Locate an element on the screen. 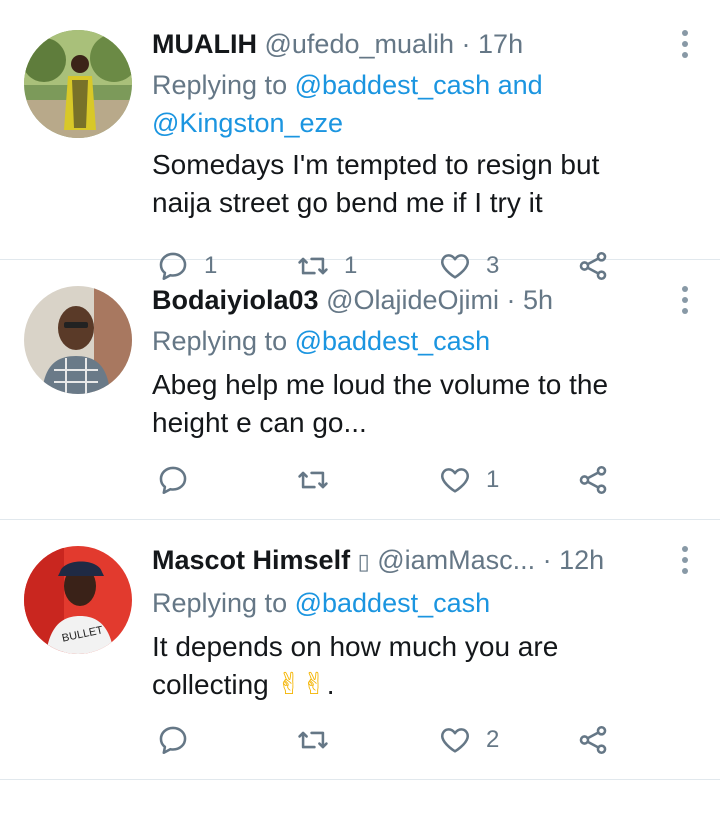 This screenshot has height=824, width=720. like-count: 2 is located at coordinates (493, 739).